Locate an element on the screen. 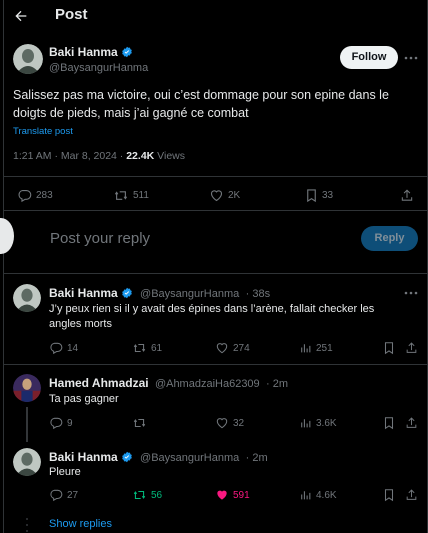 The width and height of the screenshot is (428, 533). thread-dots-icon is located at coordinates (27, 525).